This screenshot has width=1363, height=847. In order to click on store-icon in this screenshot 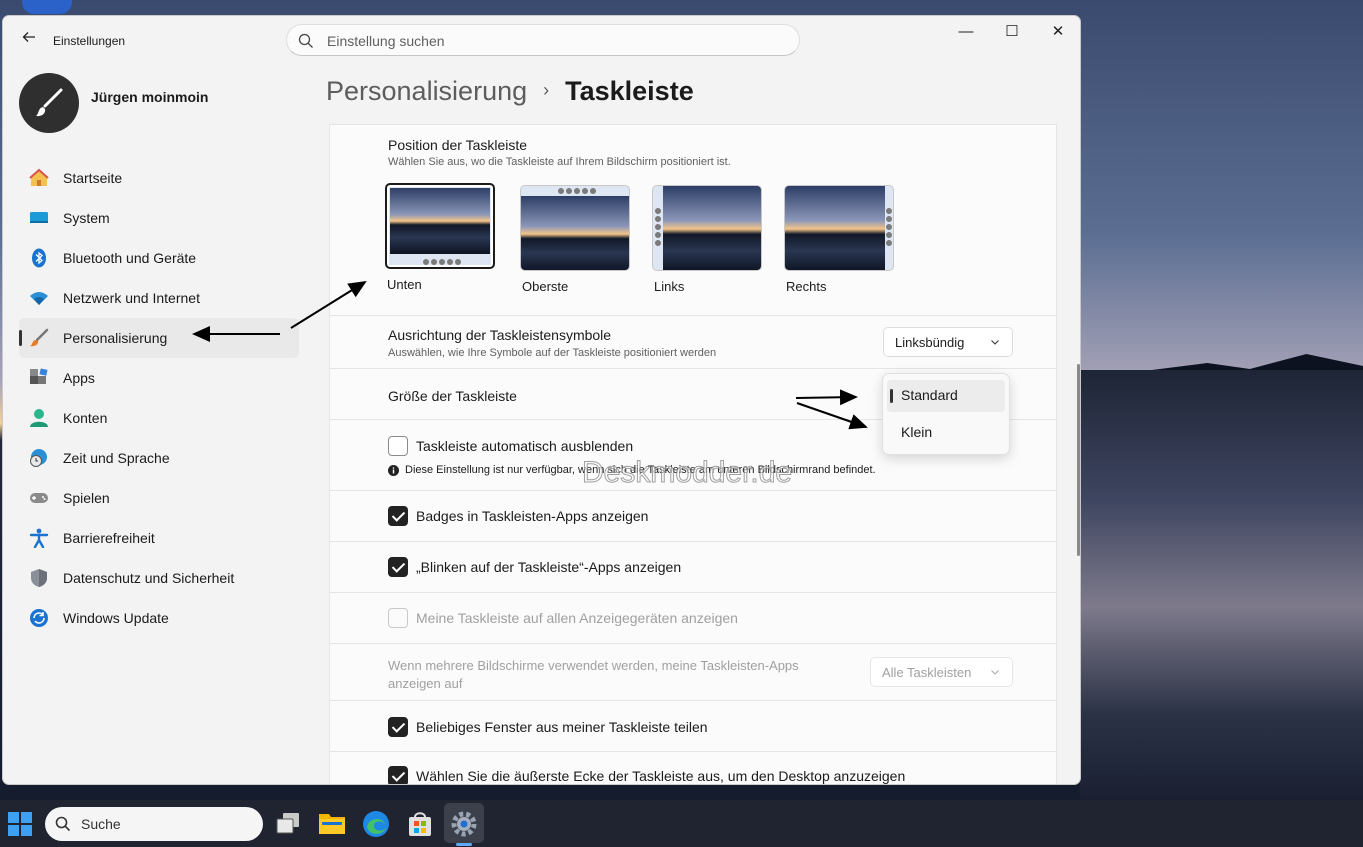, I will do `click(420, 824)`.